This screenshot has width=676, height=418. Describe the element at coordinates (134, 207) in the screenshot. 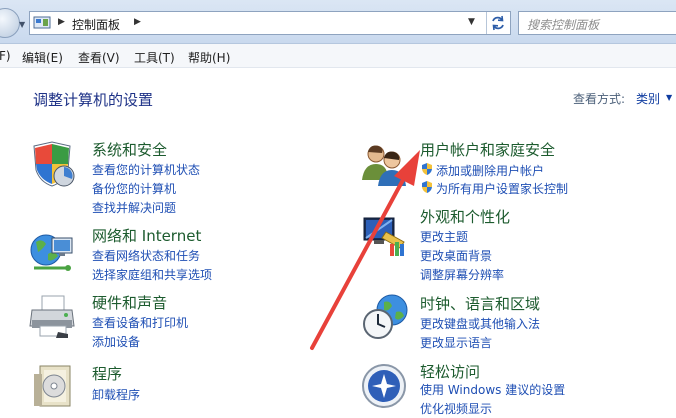

I see `link-troubleshoot: 查找并解决问题` at that location.